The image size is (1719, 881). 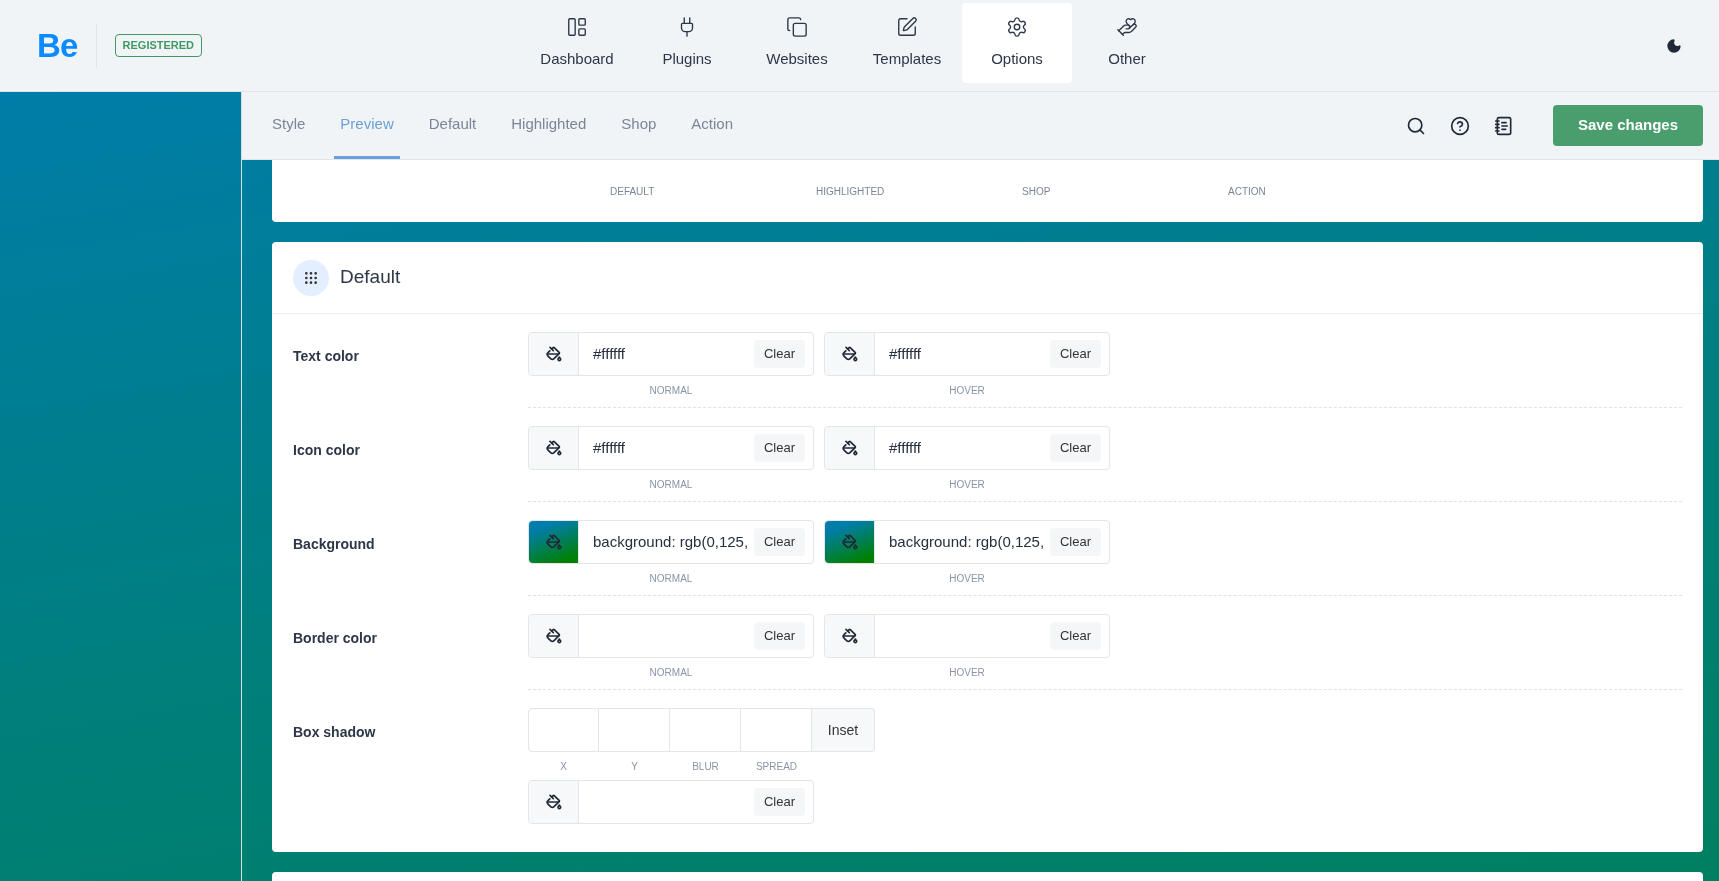 What do you see at coordinates (907, 26) in the screenshot?
I see `edit-icon` at bounding box center [907, 26].